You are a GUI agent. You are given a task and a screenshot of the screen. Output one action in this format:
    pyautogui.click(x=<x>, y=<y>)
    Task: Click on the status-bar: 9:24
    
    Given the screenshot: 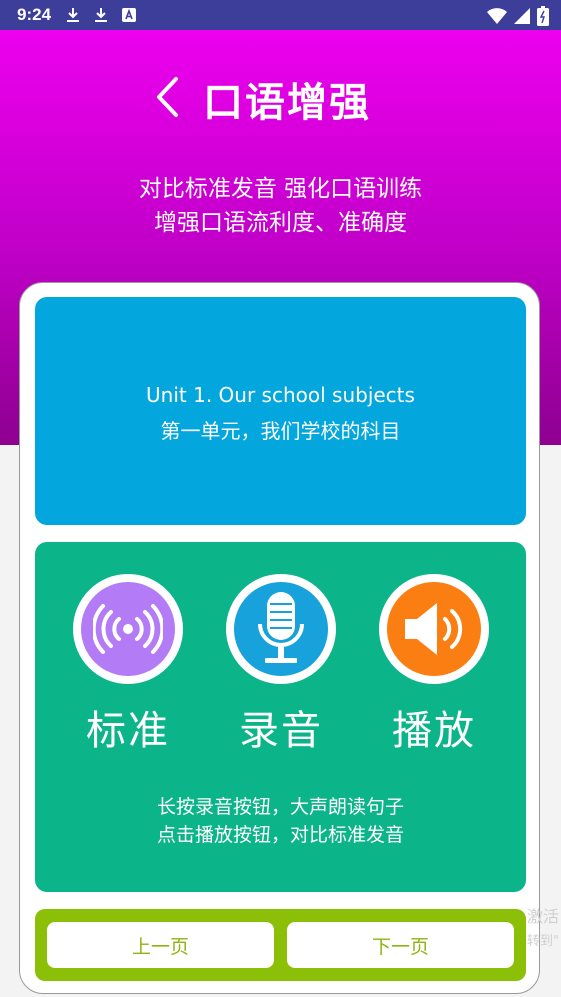 What is the action you would take?
    pyautogui.click(x=280, y=15)
    